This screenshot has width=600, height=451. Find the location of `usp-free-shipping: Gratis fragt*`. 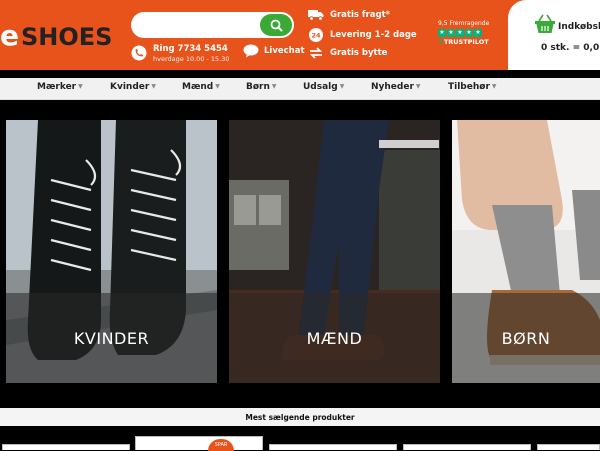

usp-free-shipping: Gratis fragt* is located at coordinates (349, 15).